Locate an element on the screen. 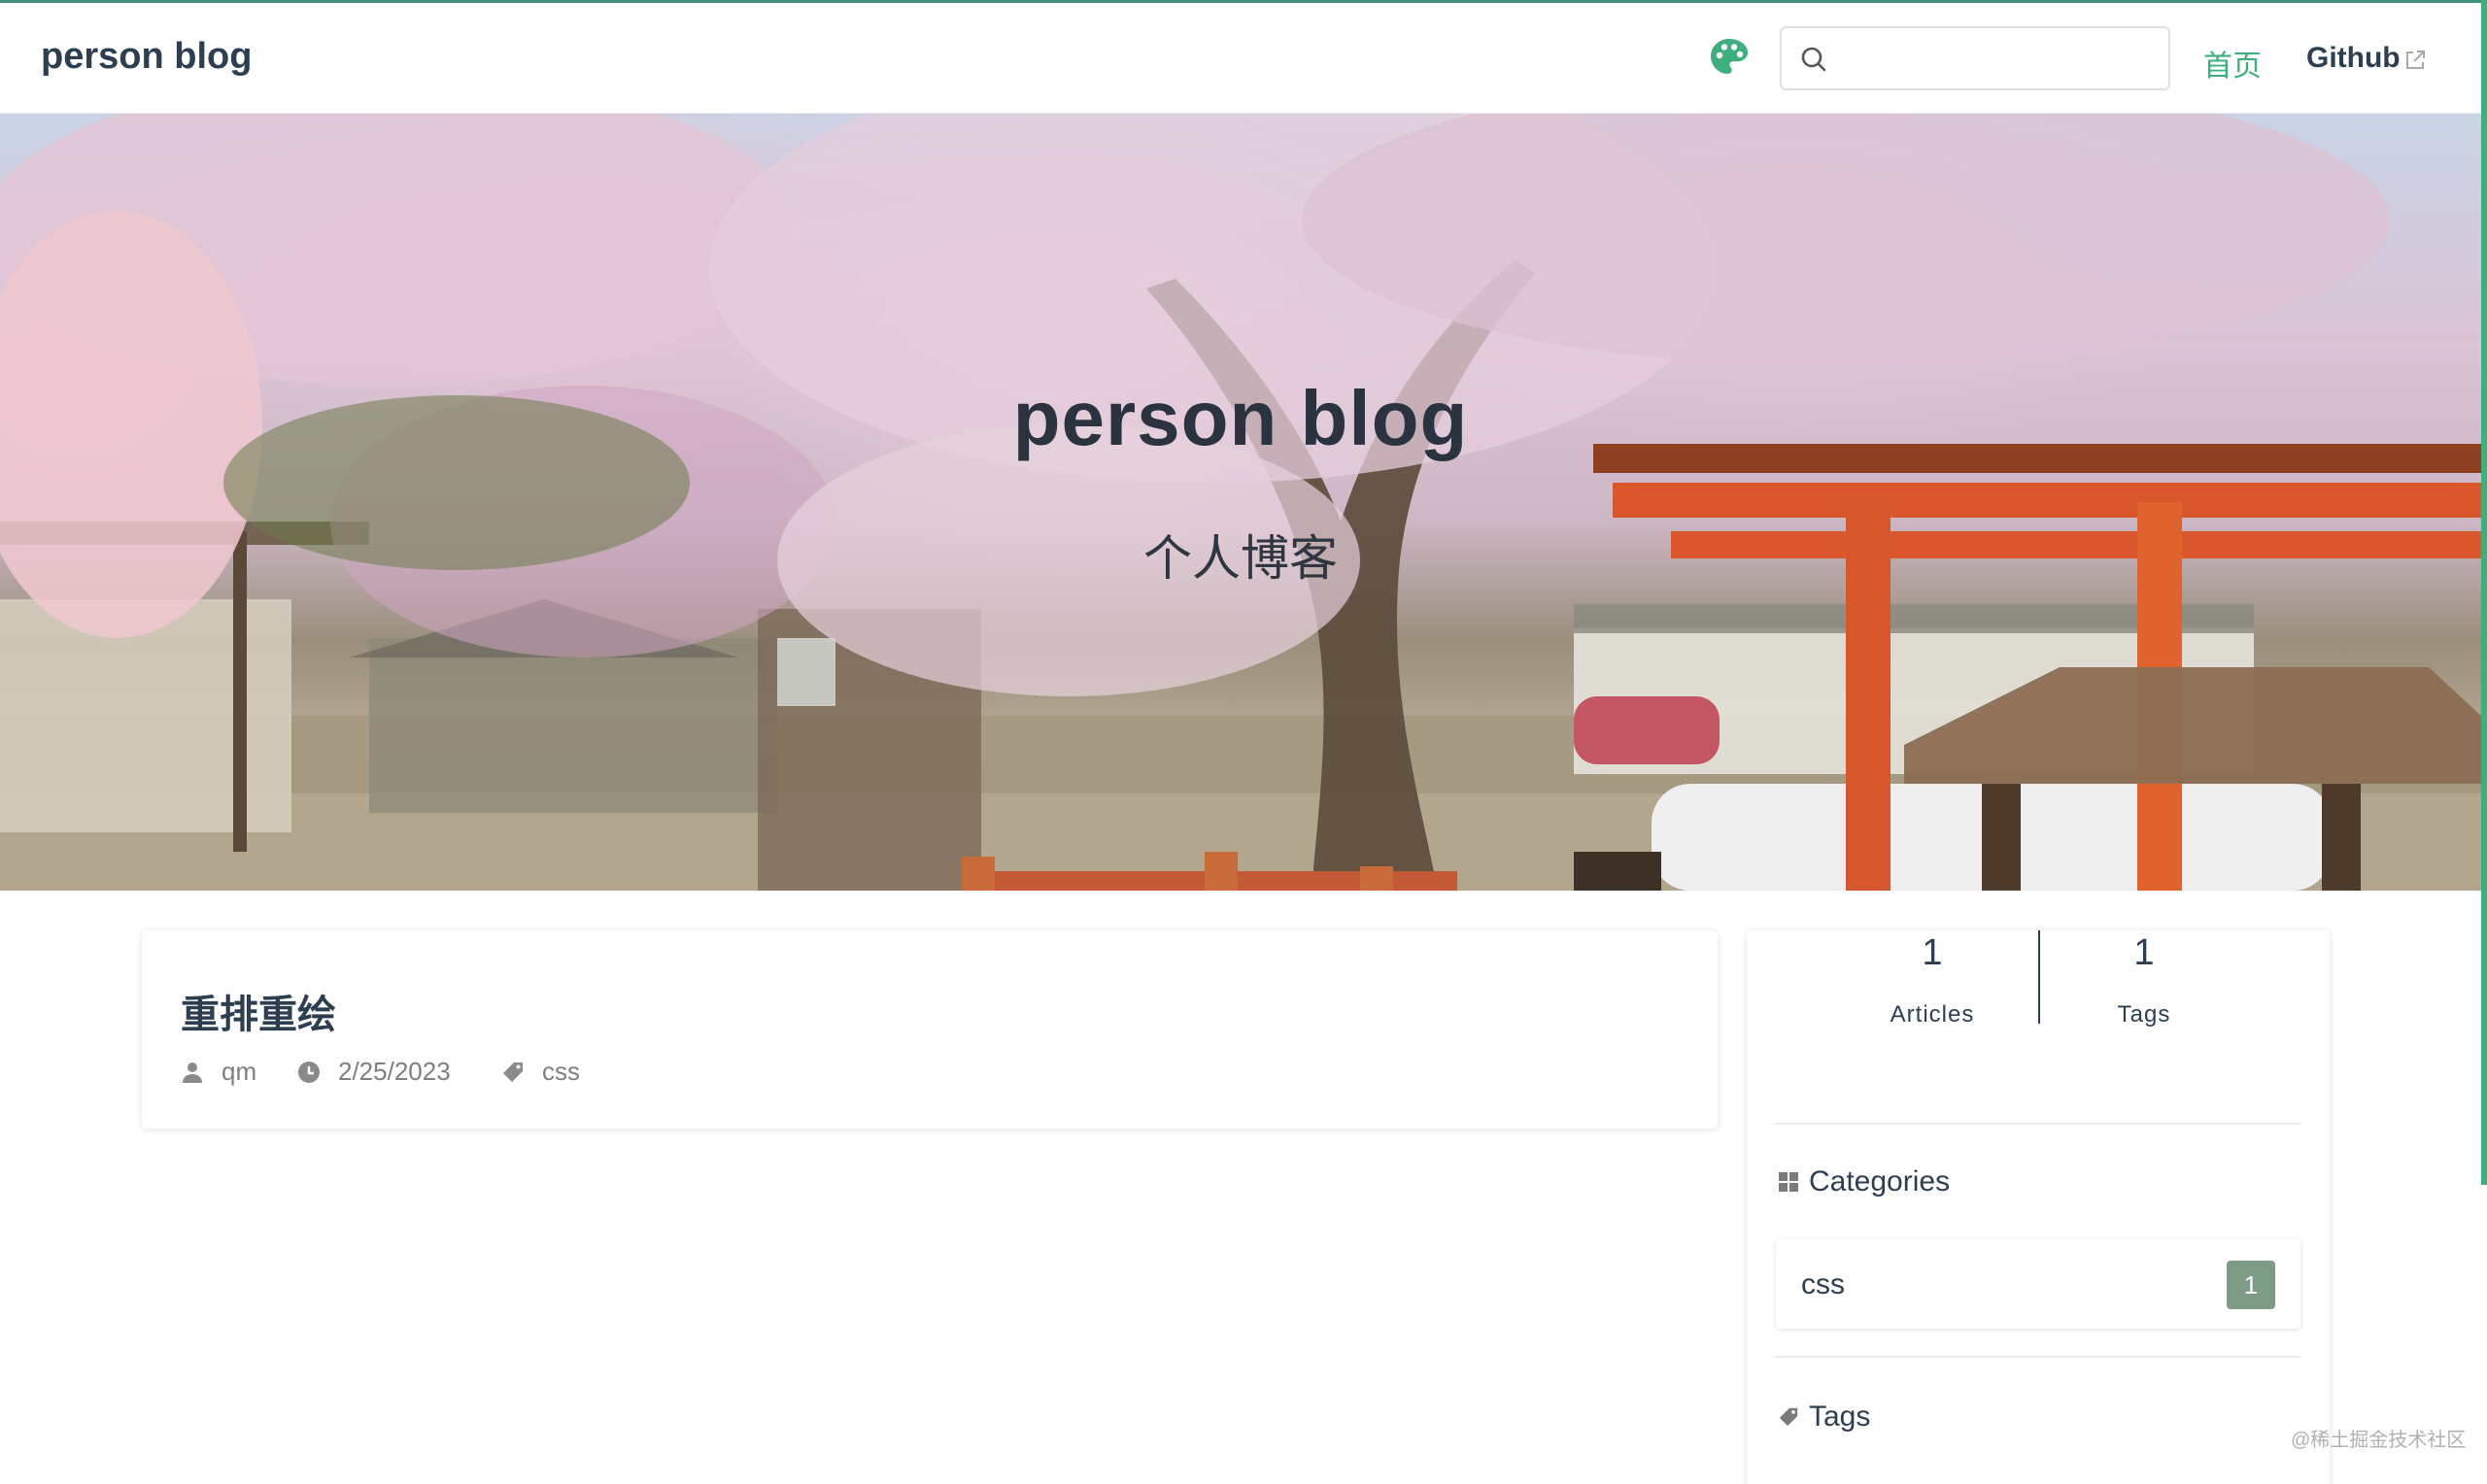 The width and height of the screenshot is (2487, 1484). nav-link-github: Github is located at coordinates (2353, 58).